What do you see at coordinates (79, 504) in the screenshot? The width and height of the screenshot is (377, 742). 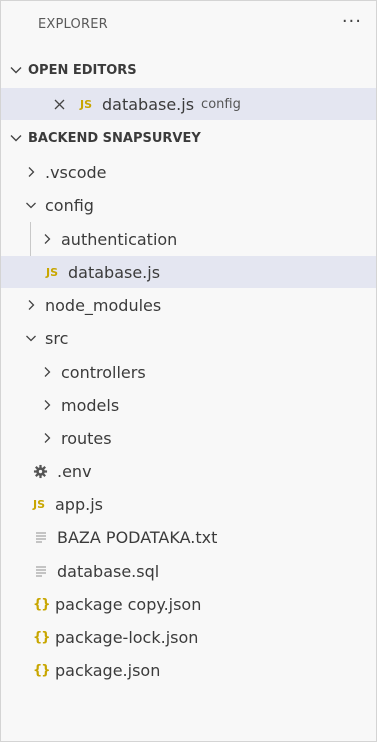 I see `tree-item-label: app.js` at bounding box center [79, 504].